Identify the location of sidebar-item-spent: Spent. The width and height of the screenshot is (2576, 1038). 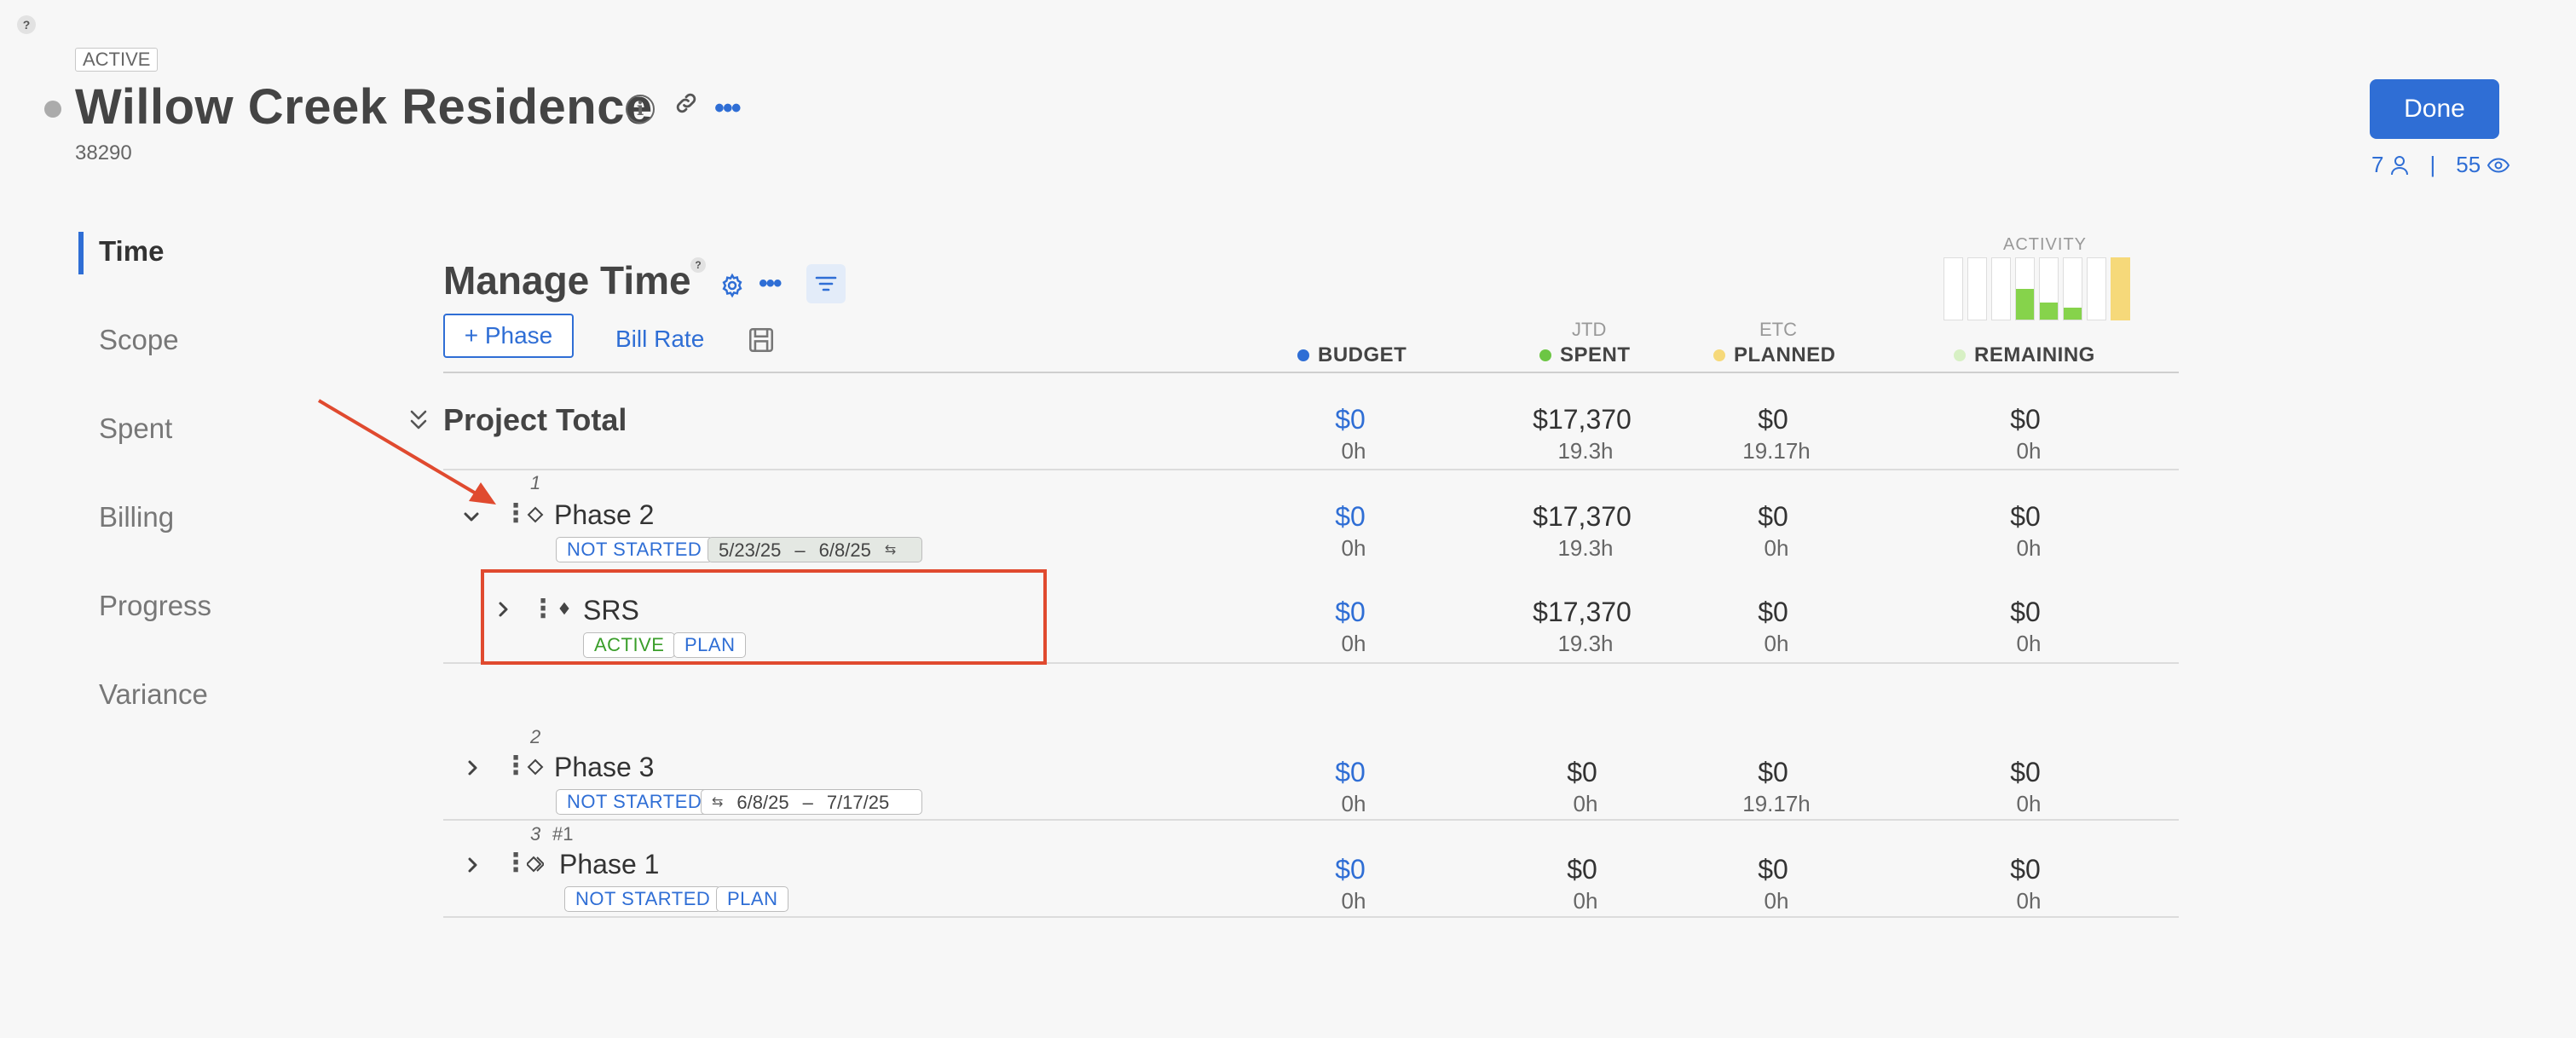
(135, 428).